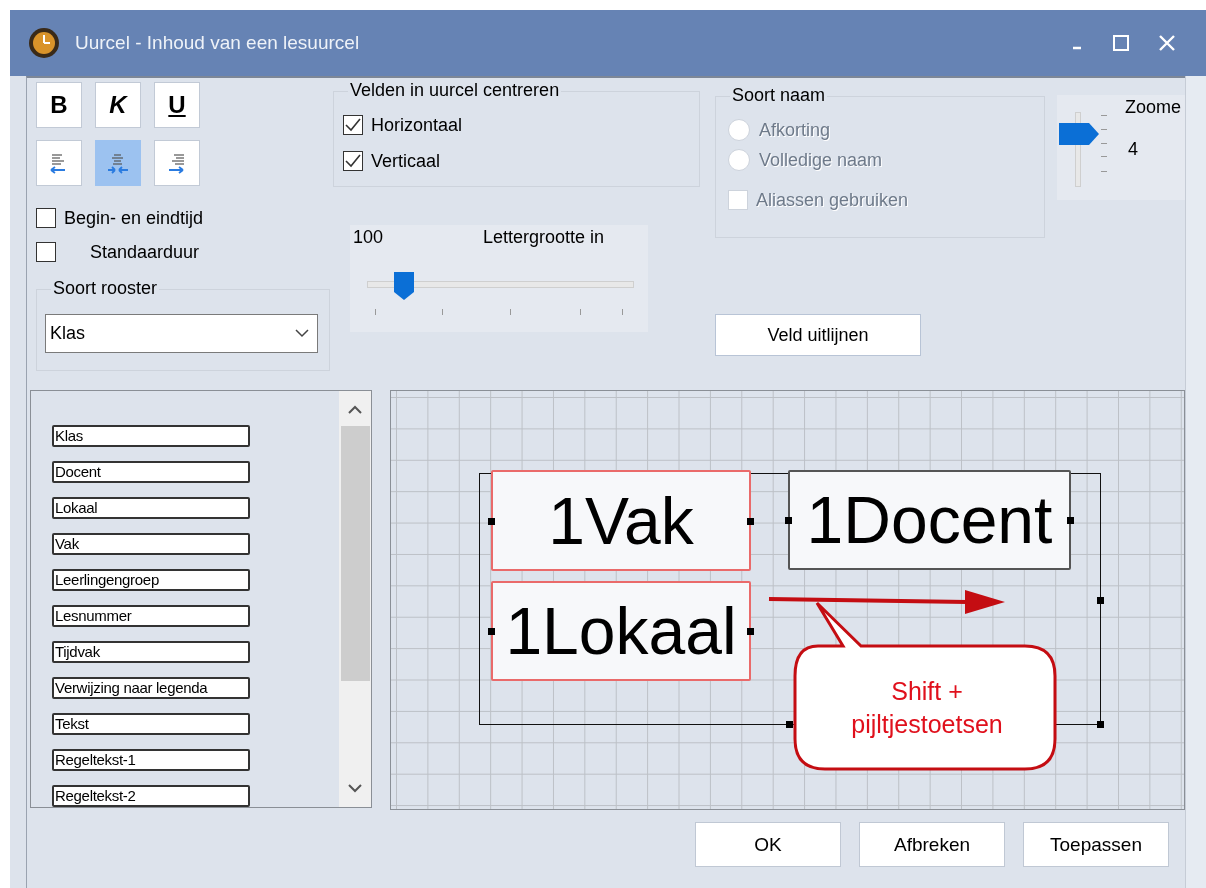 The image size is (1206, 888). What do you see at coordinates (118, 105) in the screenshot?
I see `italic-button: K` at bounding box center [118, 105].